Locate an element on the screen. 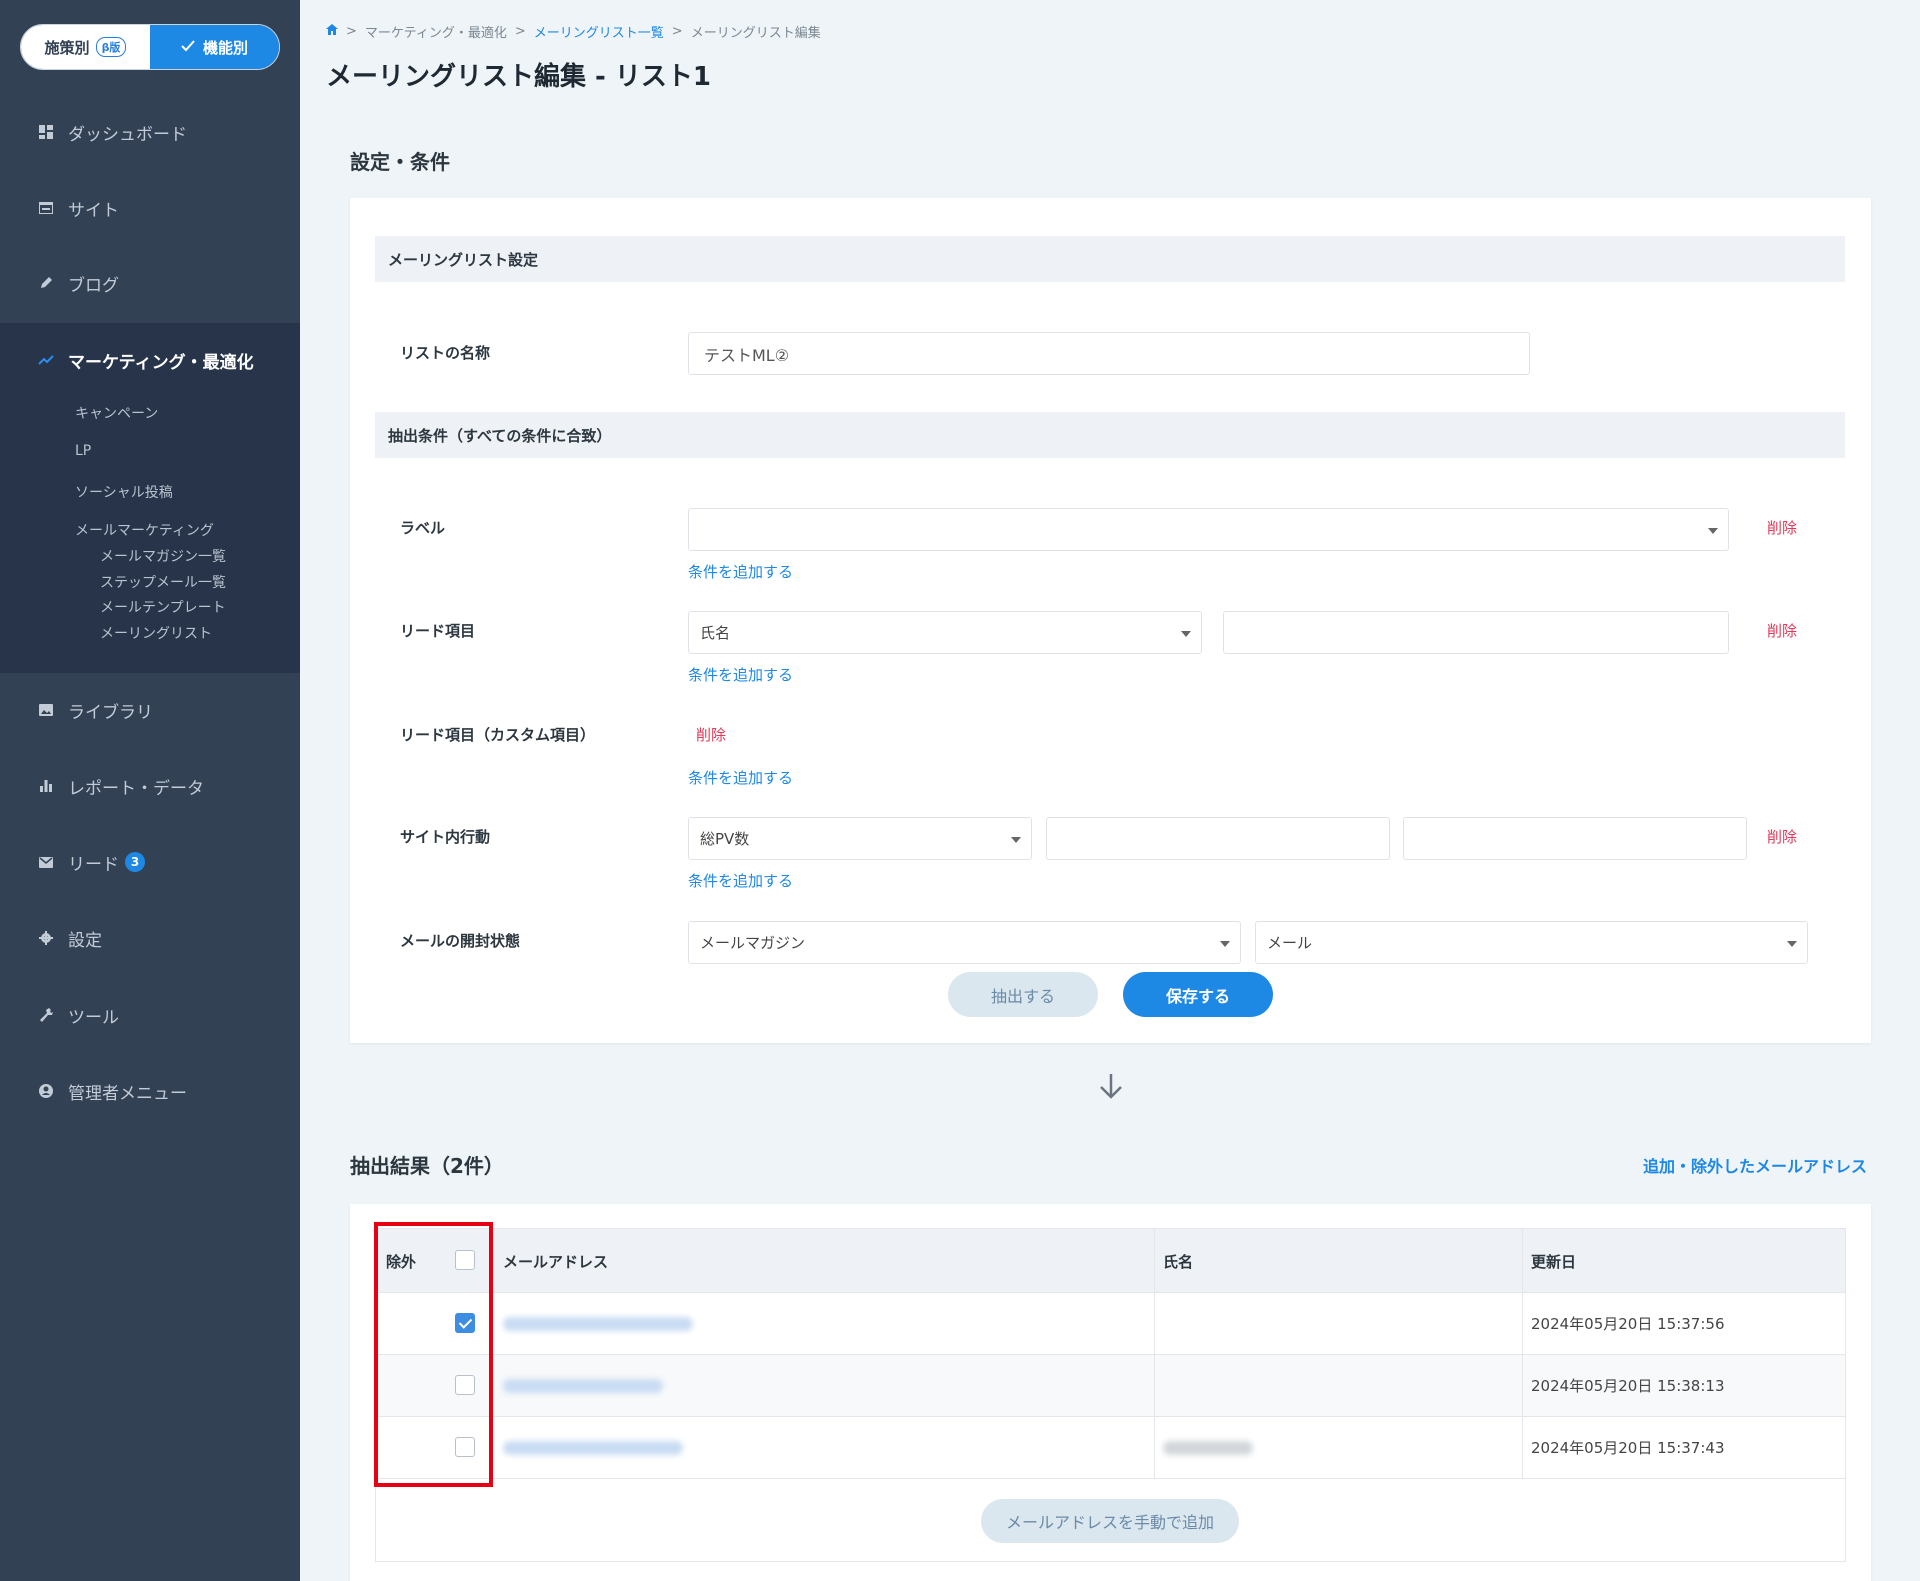 Image resolution: width=1920 pixels, height=1581 pixels. added-excluded-emails-link: 追加・除外したメールアドレス is located at coordinates (1755, 1165).